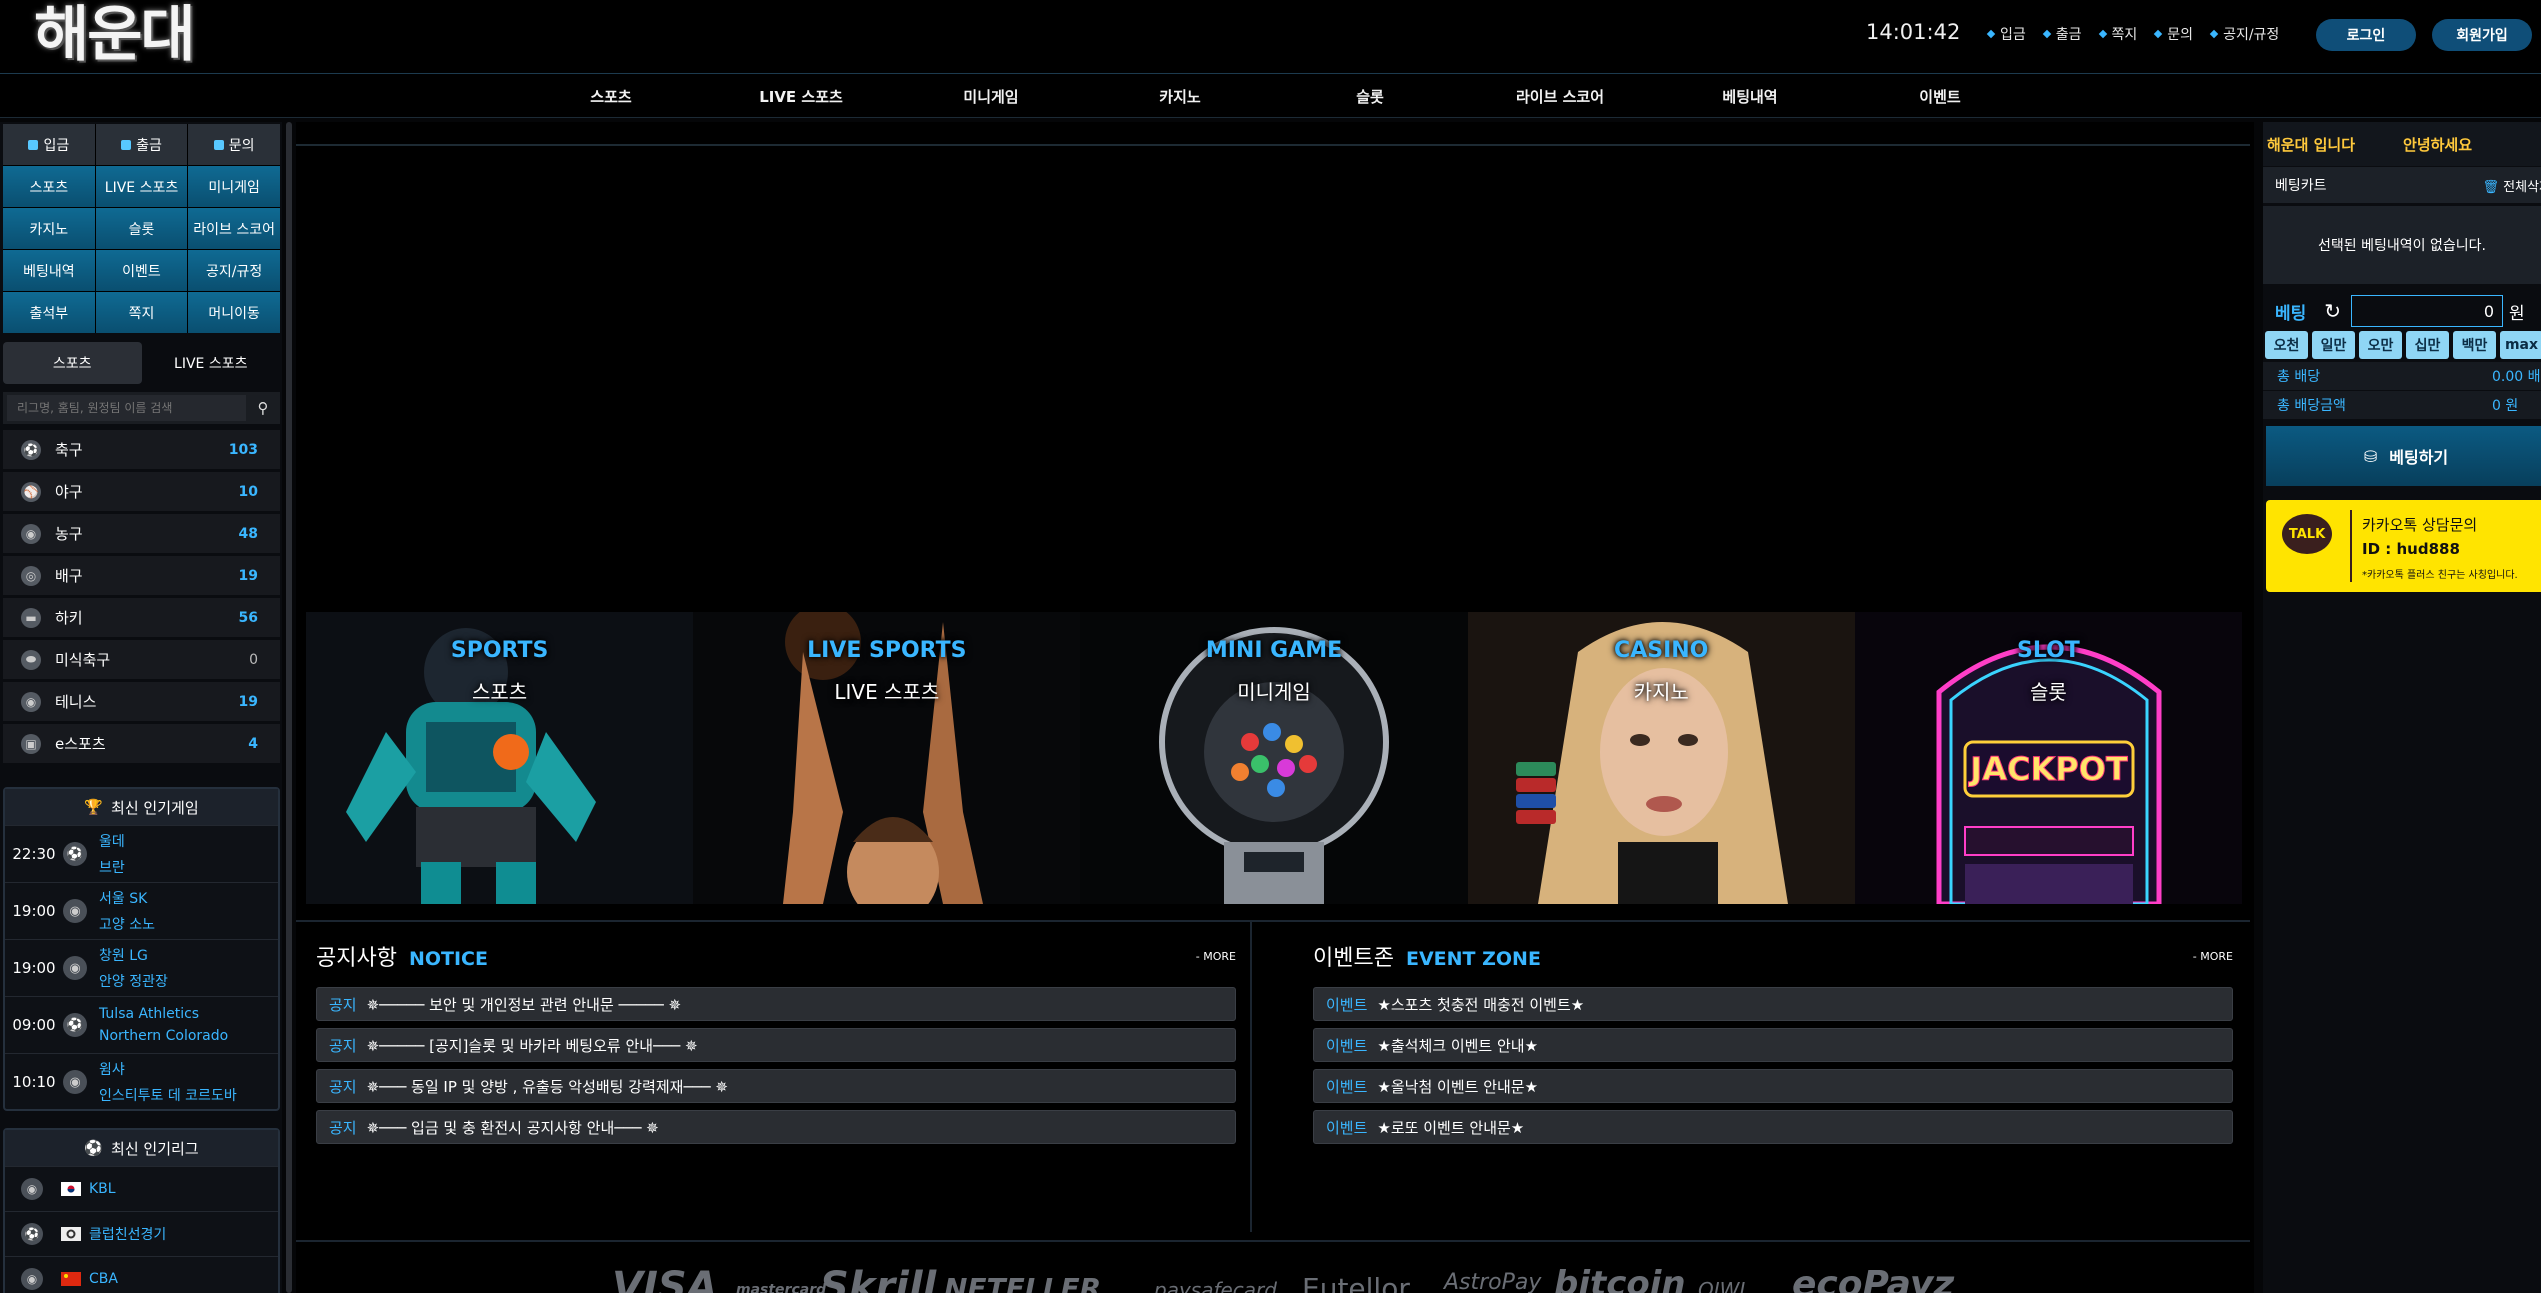 Image resolution: width=2541 pixels, height=1293 pixels. Describe the element at coordinates (141, 492) in the screenshot. I see `sport-item-baseball: ⚾ 야구 10` at that location.